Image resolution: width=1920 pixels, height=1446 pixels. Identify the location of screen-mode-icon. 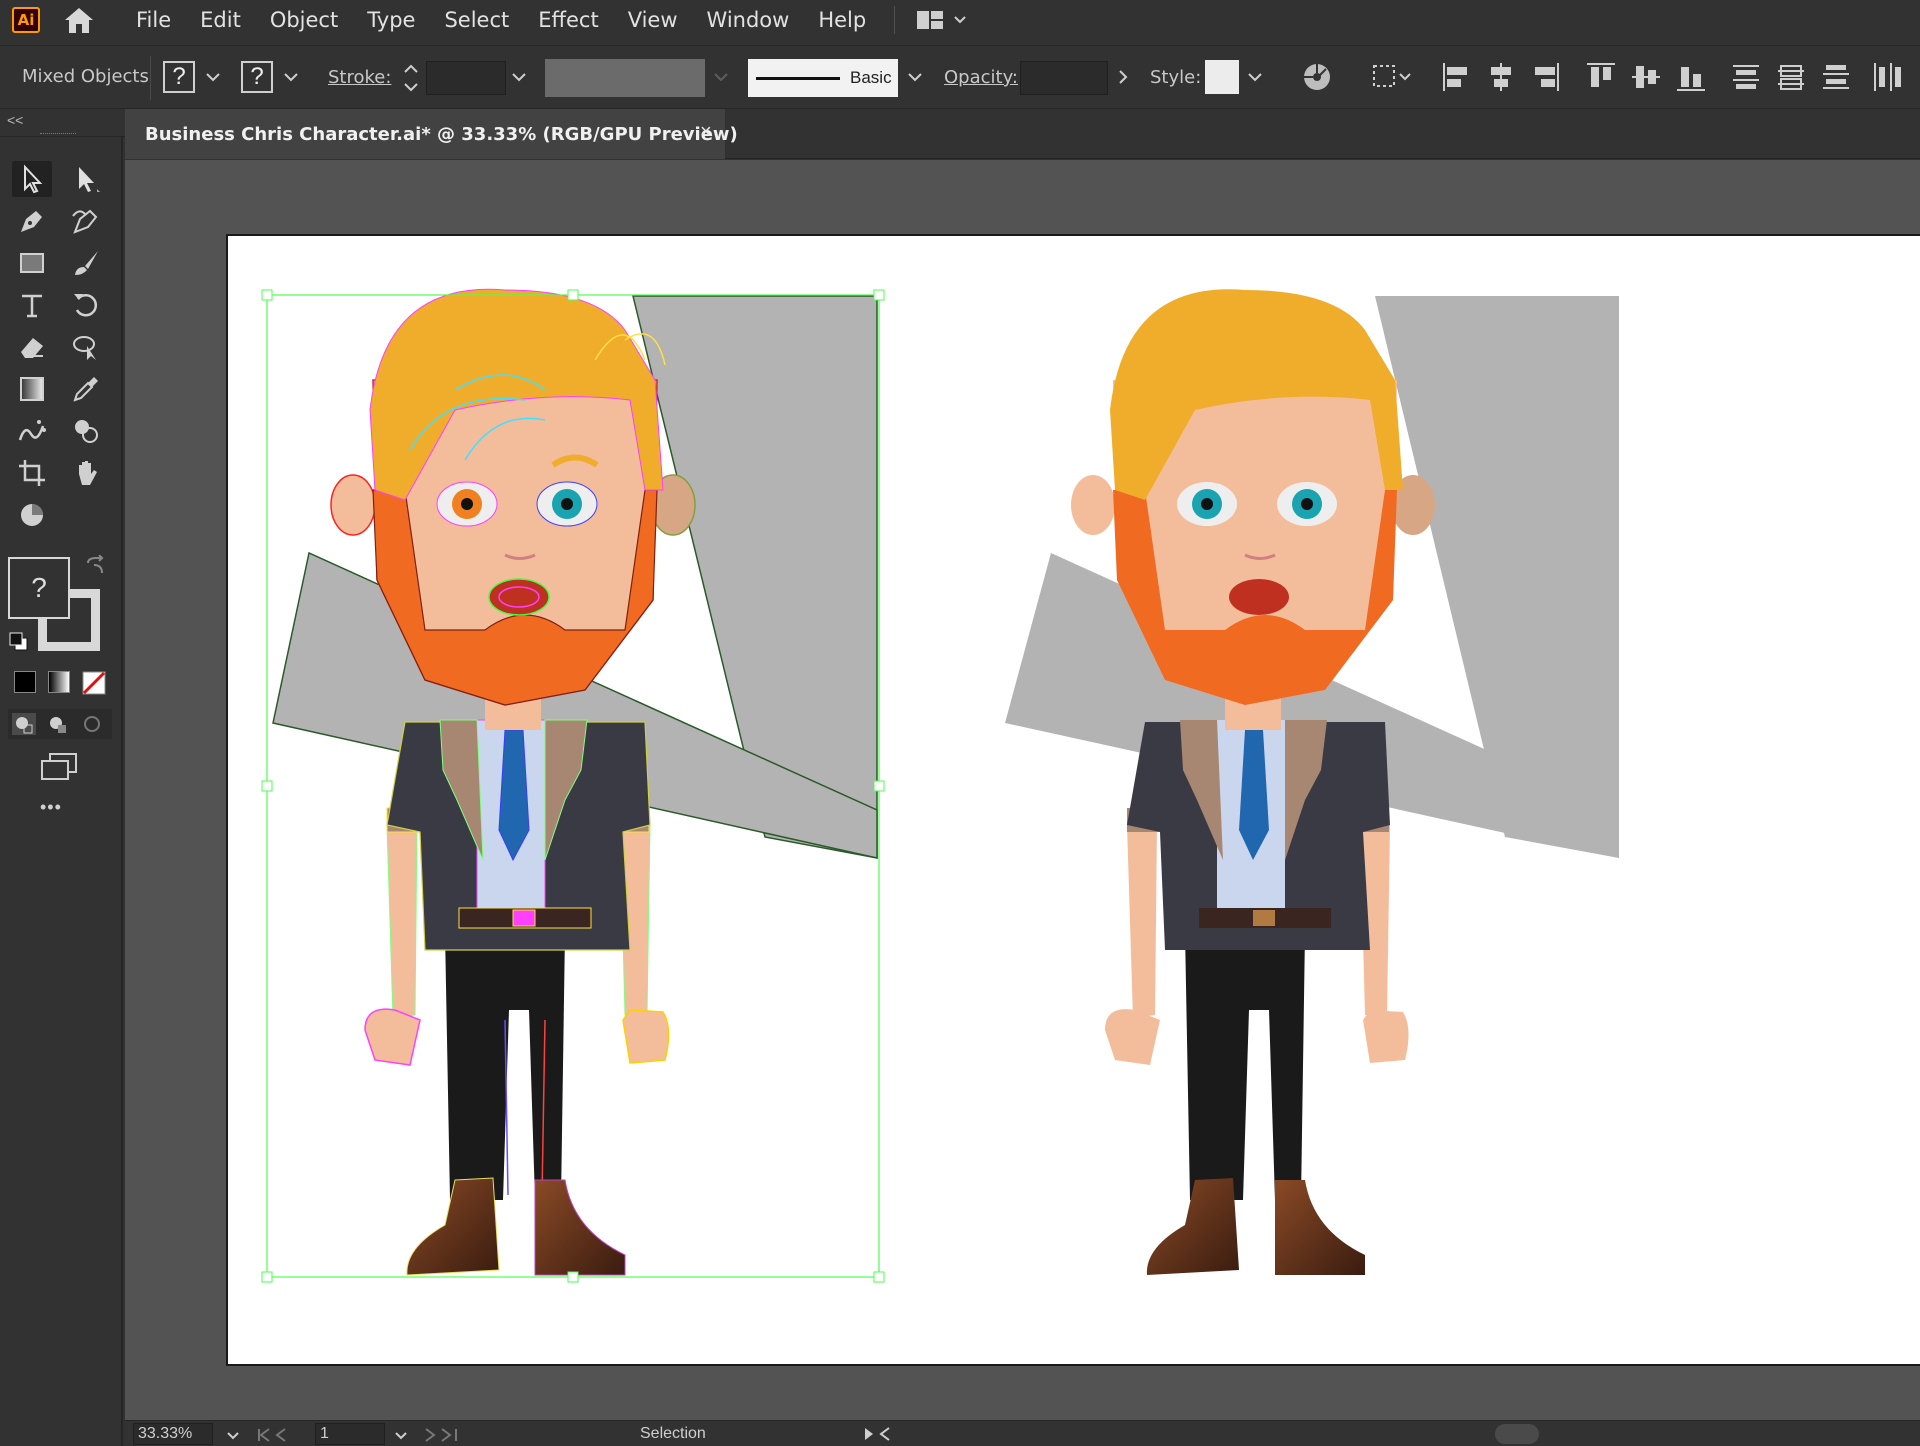
(60, 767).